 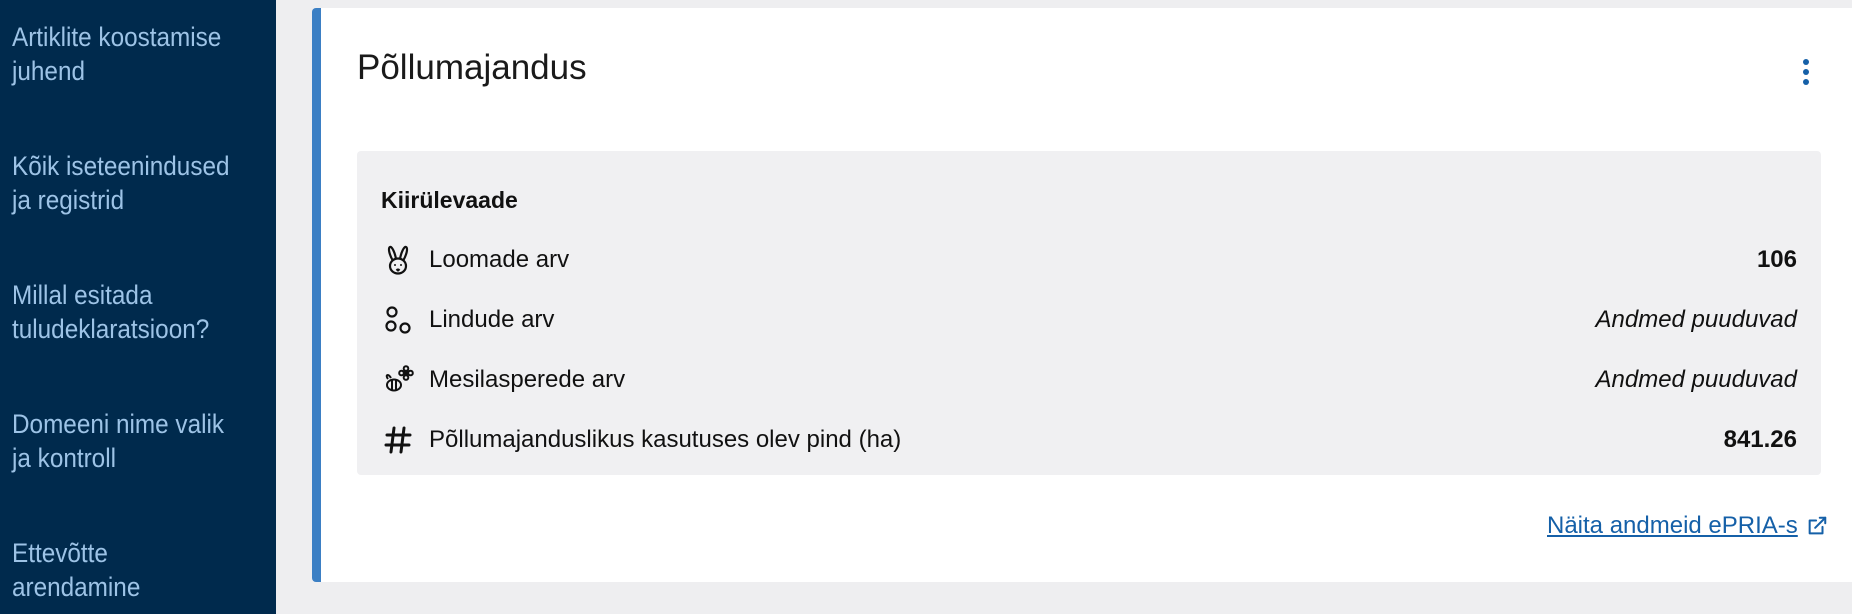 What do you see at coordinates (125, 312) in the screenshot?
I see `sidebar-item-tax-declaration: Millal esitada tuludeklaratsioon?` at bounding box center [125, 312].